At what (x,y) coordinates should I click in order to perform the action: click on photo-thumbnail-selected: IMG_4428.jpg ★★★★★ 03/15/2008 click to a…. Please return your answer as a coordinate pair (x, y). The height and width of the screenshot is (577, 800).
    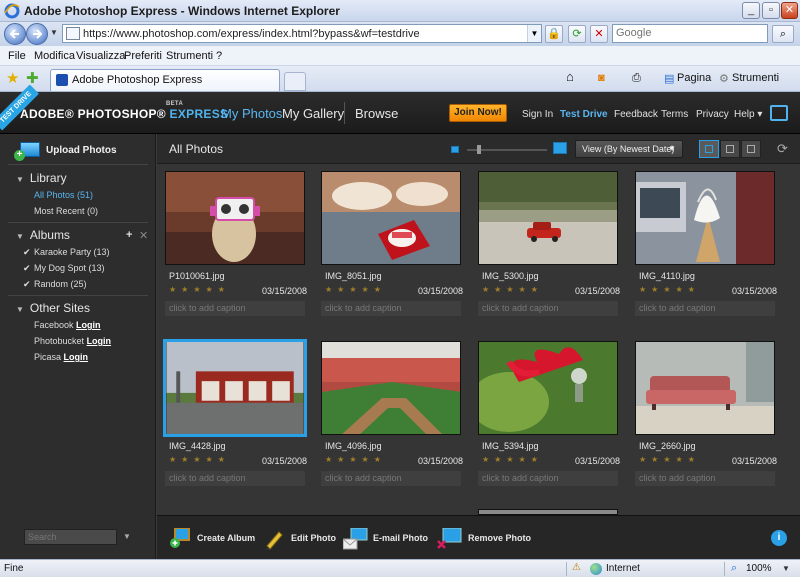
    Looking at the image, I should click on (232, 417).